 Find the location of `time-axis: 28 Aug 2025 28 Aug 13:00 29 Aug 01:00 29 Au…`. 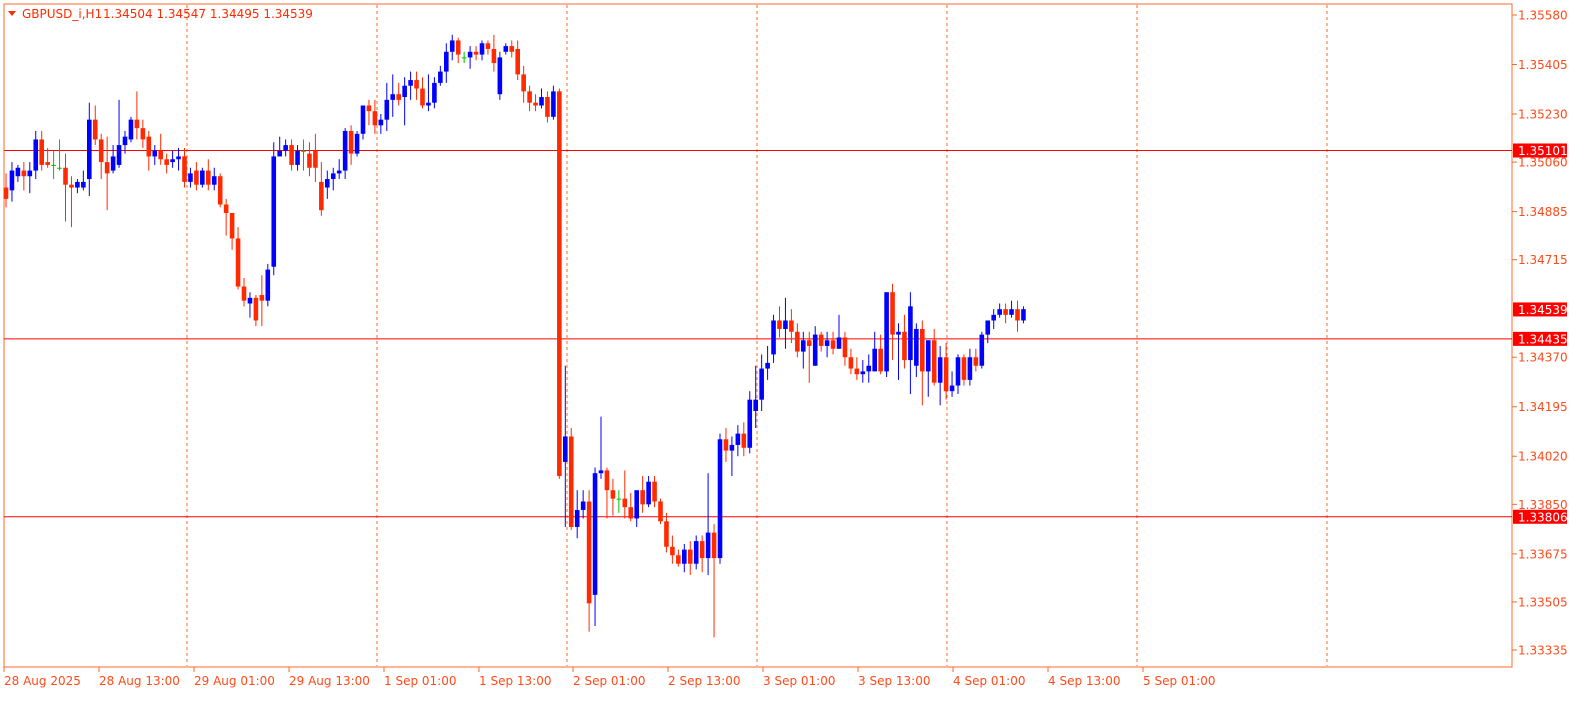

time-axis: 28 Aug 2025 28 Aug 13:00 29 Aug 01:00 29 Au… is located at coordinates (609, 677).